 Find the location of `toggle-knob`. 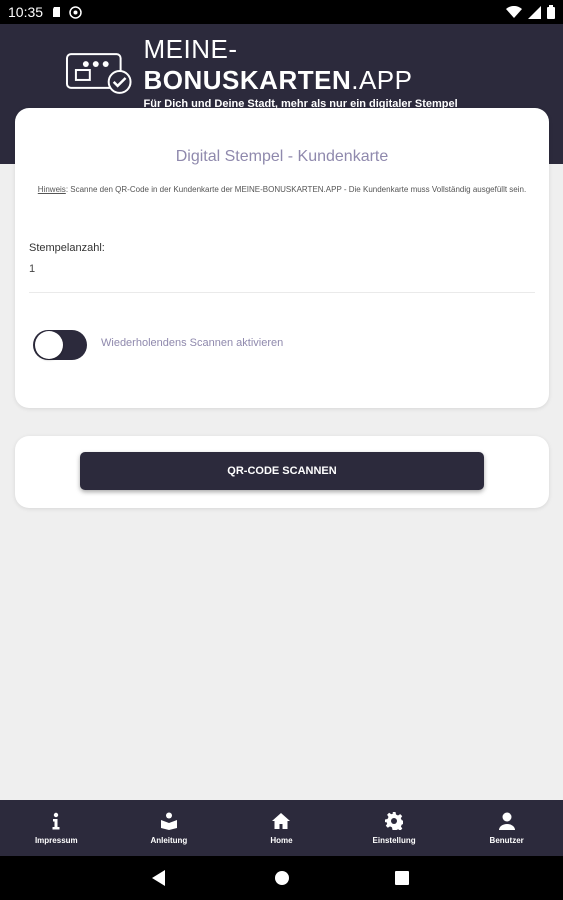

toggle-knob is located at coordinates (49, 345).